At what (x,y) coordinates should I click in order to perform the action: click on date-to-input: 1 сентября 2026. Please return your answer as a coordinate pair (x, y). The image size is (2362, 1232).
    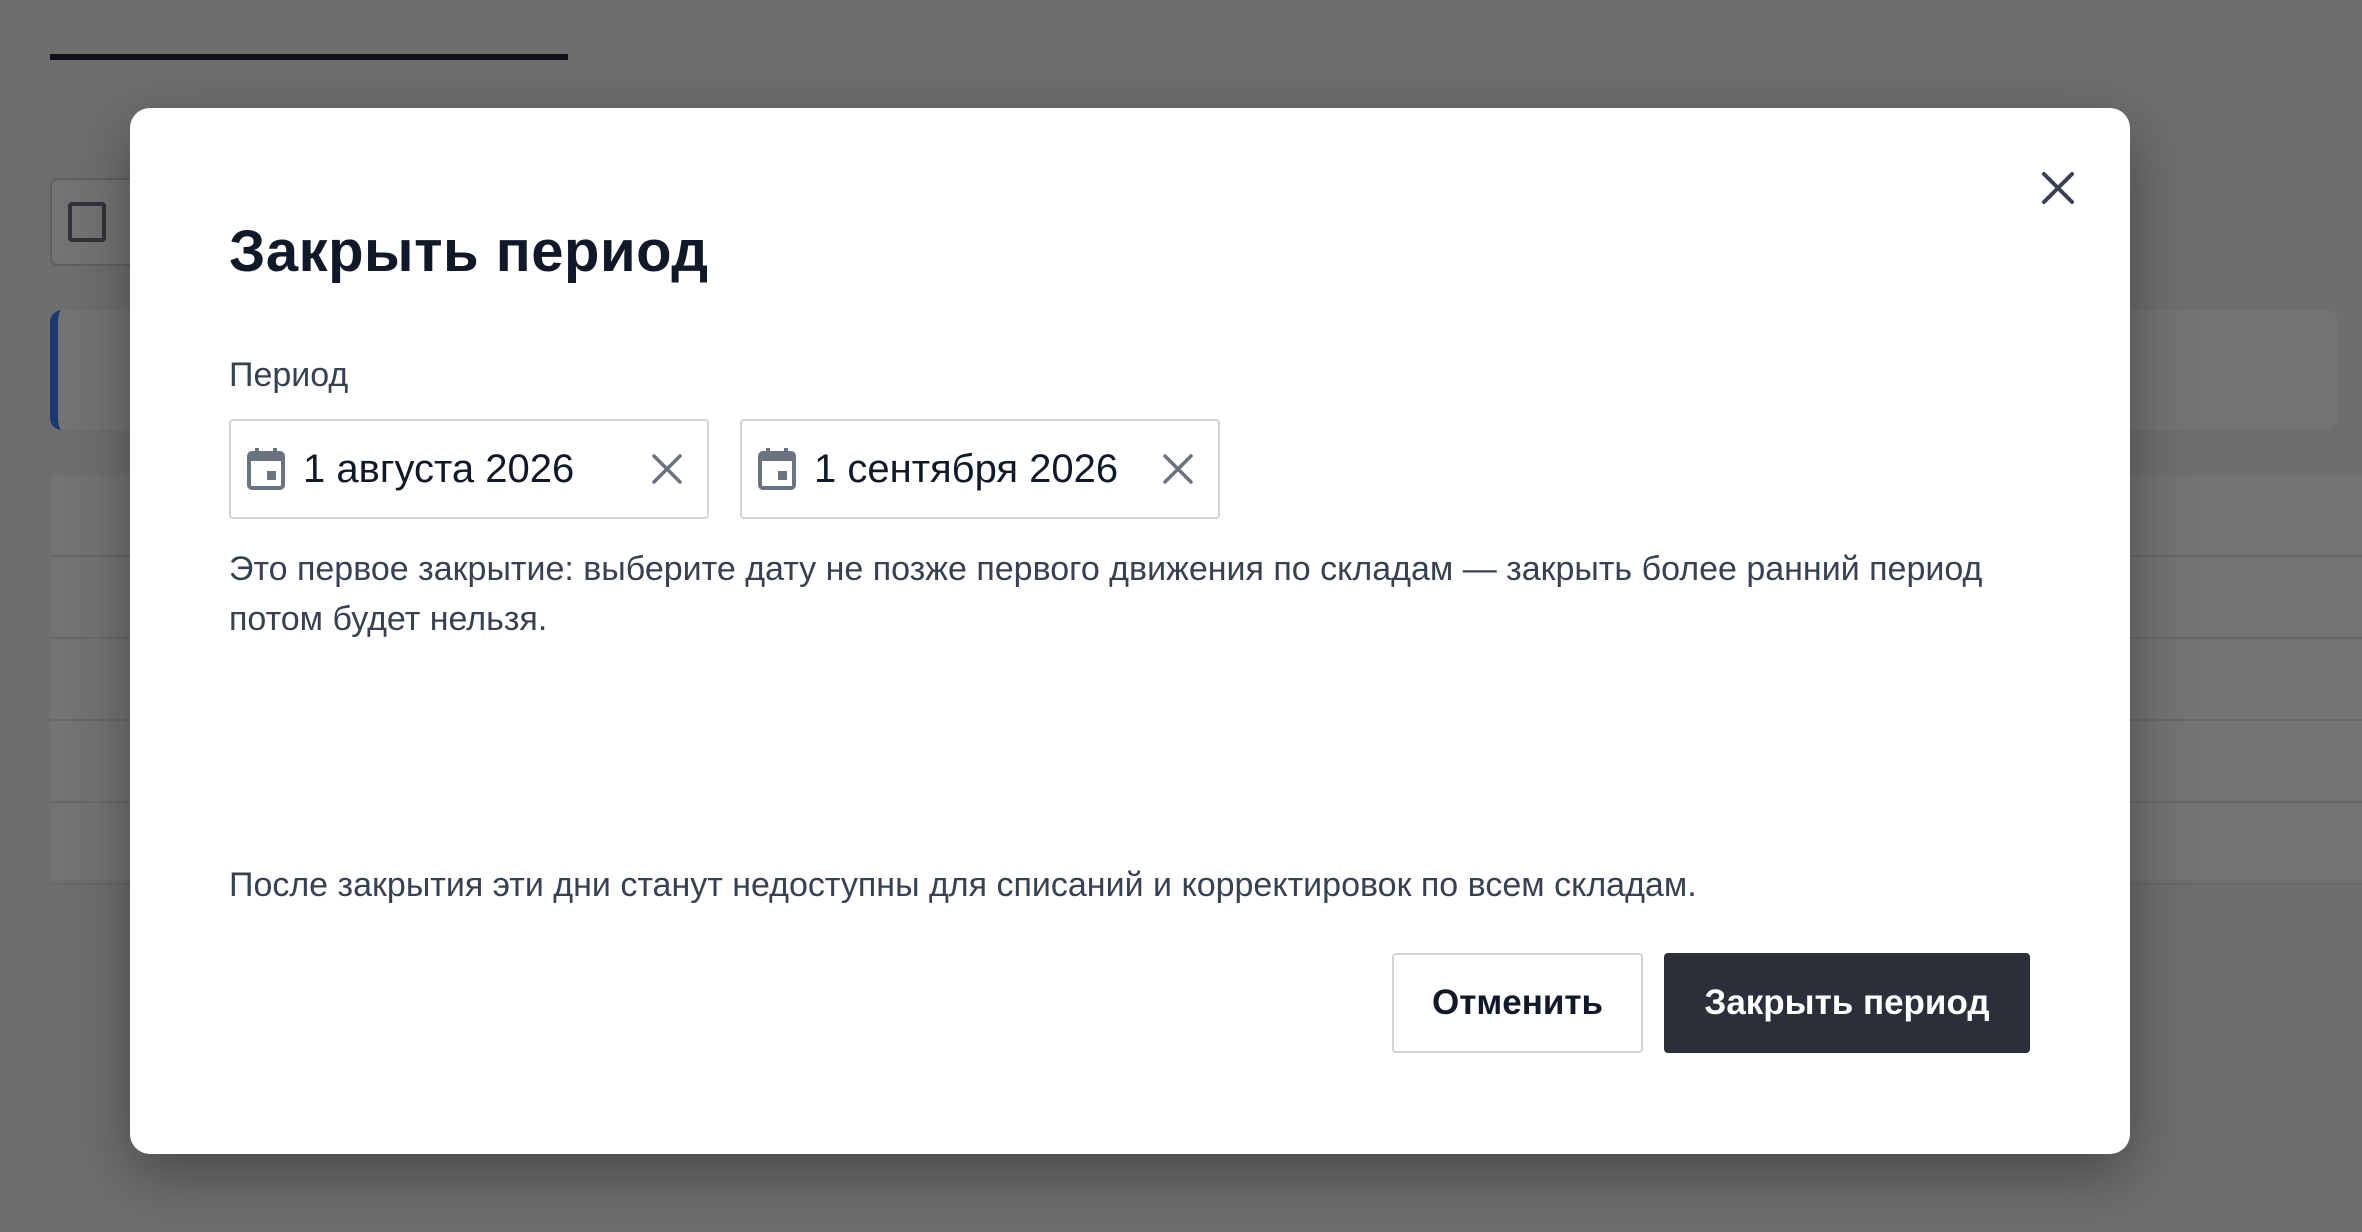
    Looking at the image, I should click on (980, 469).